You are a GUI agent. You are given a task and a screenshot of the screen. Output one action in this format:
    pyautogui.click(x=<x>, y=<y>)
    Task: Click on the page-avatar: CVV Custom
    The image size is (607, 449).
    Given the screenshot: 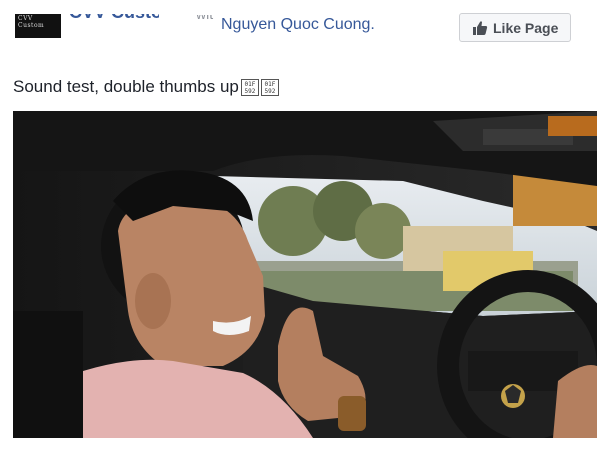 What is the action you would take?
    pyautogui.click(x=38, y=26)
    